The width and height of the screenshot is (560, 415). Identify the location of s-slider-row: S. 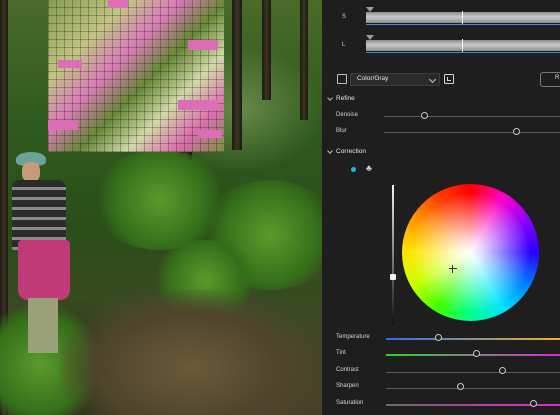
(441, 16).